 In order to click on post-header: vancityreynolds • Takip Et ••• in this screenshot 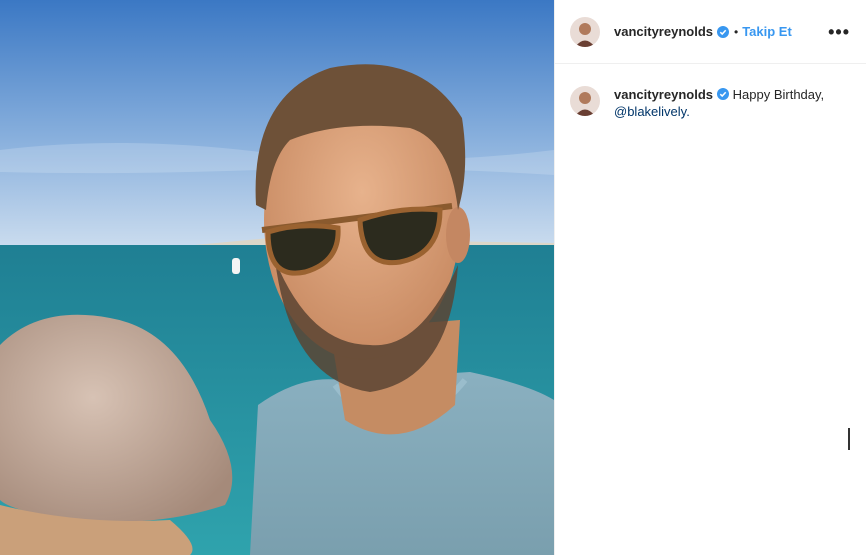, I will do `click(710, 32)`.